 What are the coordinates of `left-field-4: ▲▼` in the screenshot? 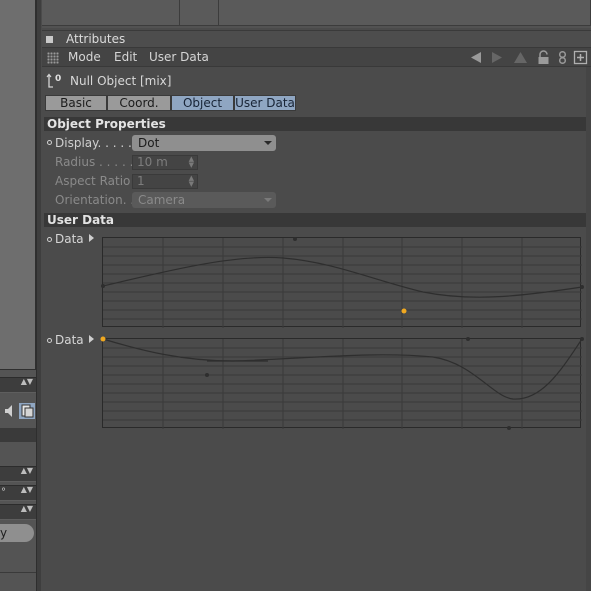 It's located at (18, 512).